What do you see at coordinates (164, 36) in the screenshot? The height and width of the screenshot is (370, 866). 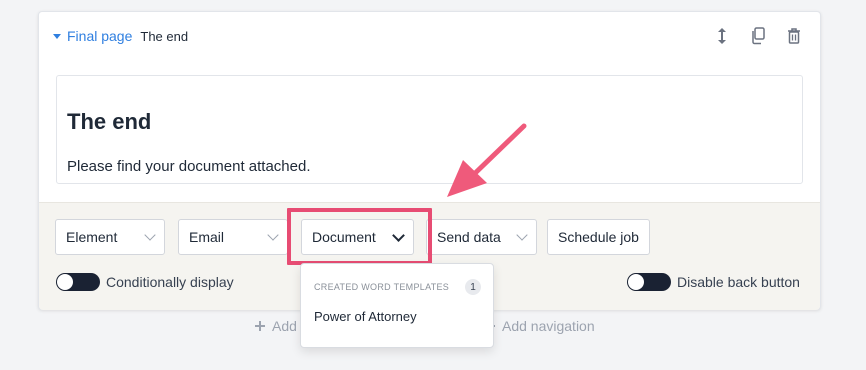 I see `page-name: The end` at bounding box center [164, 36].